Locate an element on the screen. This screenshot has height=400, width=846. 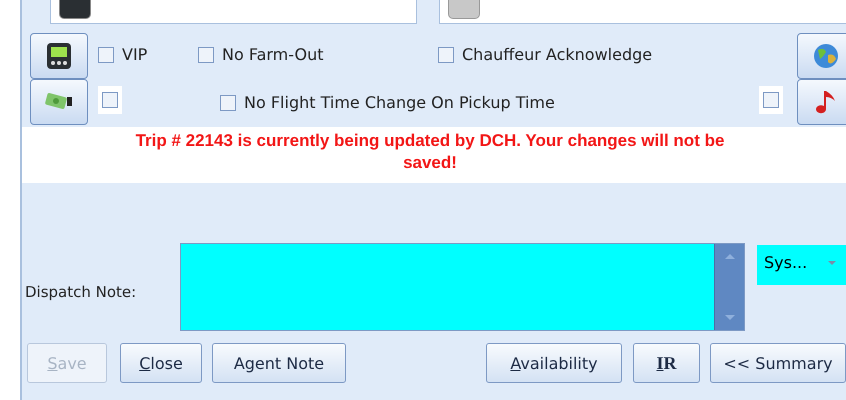
music-note-button is located at coordinates (821, 102).